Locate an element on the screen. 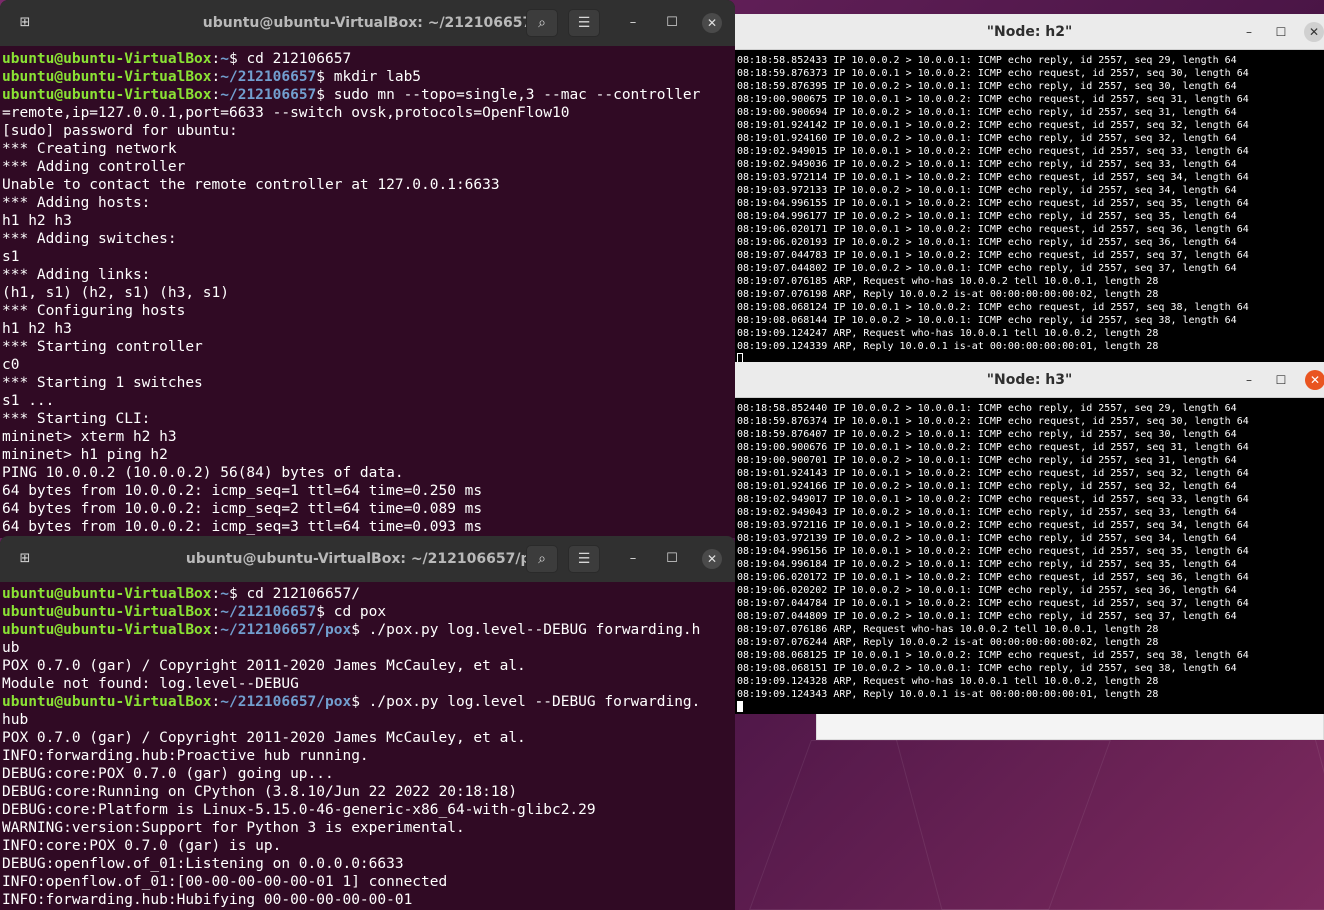 This screenshot has width=1324, height=910. prompt-path: ~ is located at coordinates (224, 59).